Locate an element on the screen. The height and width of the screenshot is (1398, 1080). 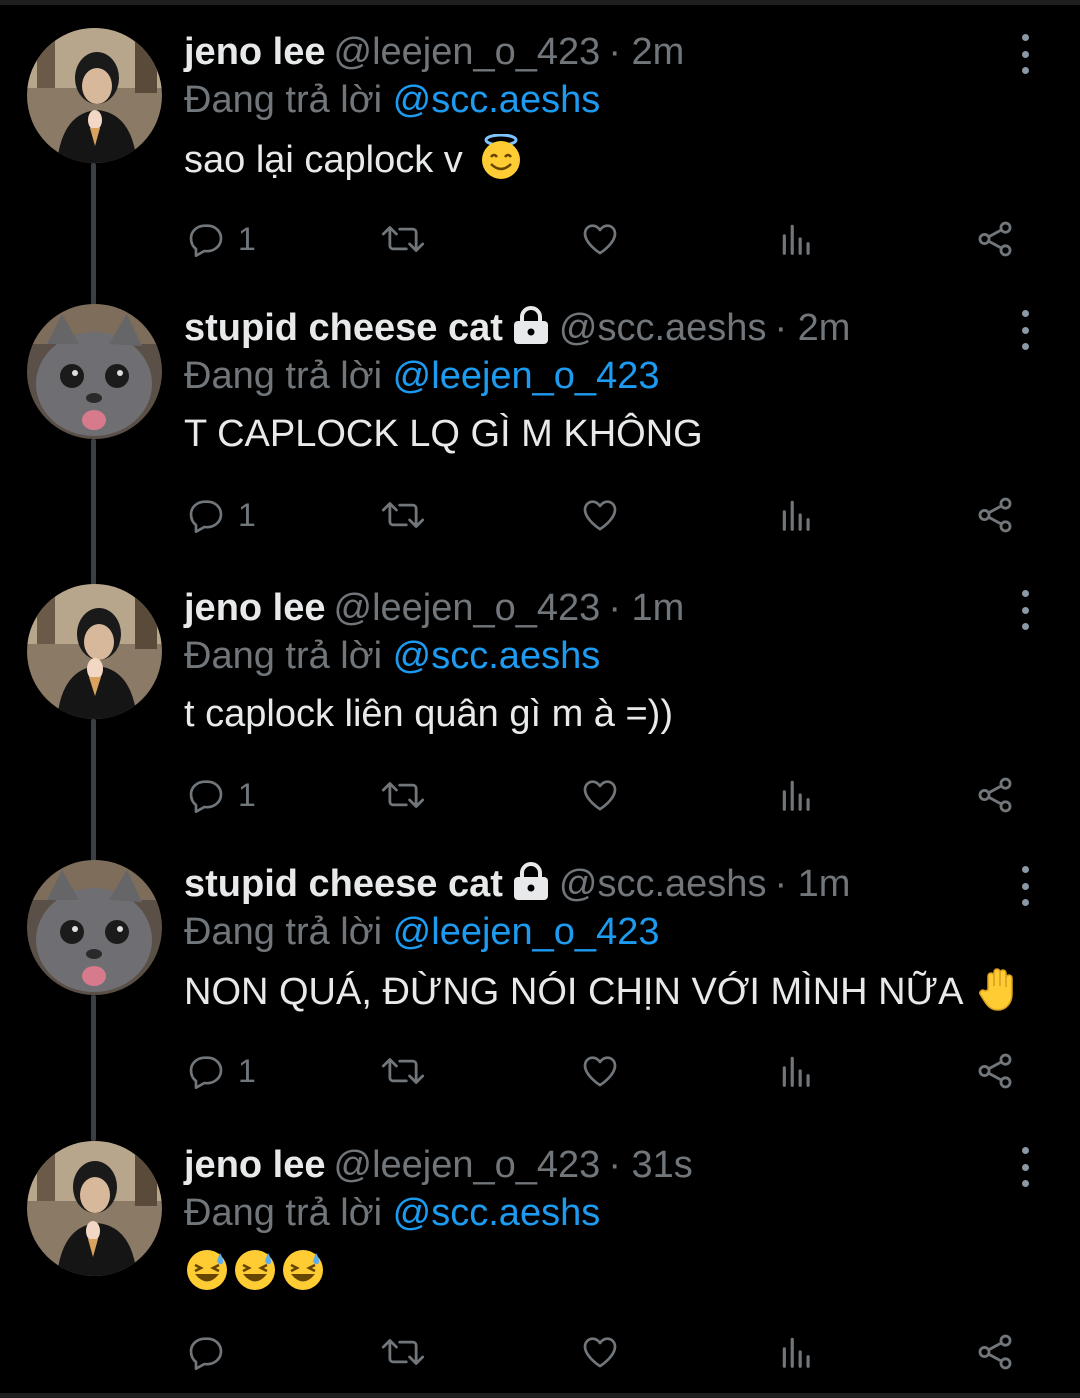
halo-emoji-icon is located at coordinates (501, 162).